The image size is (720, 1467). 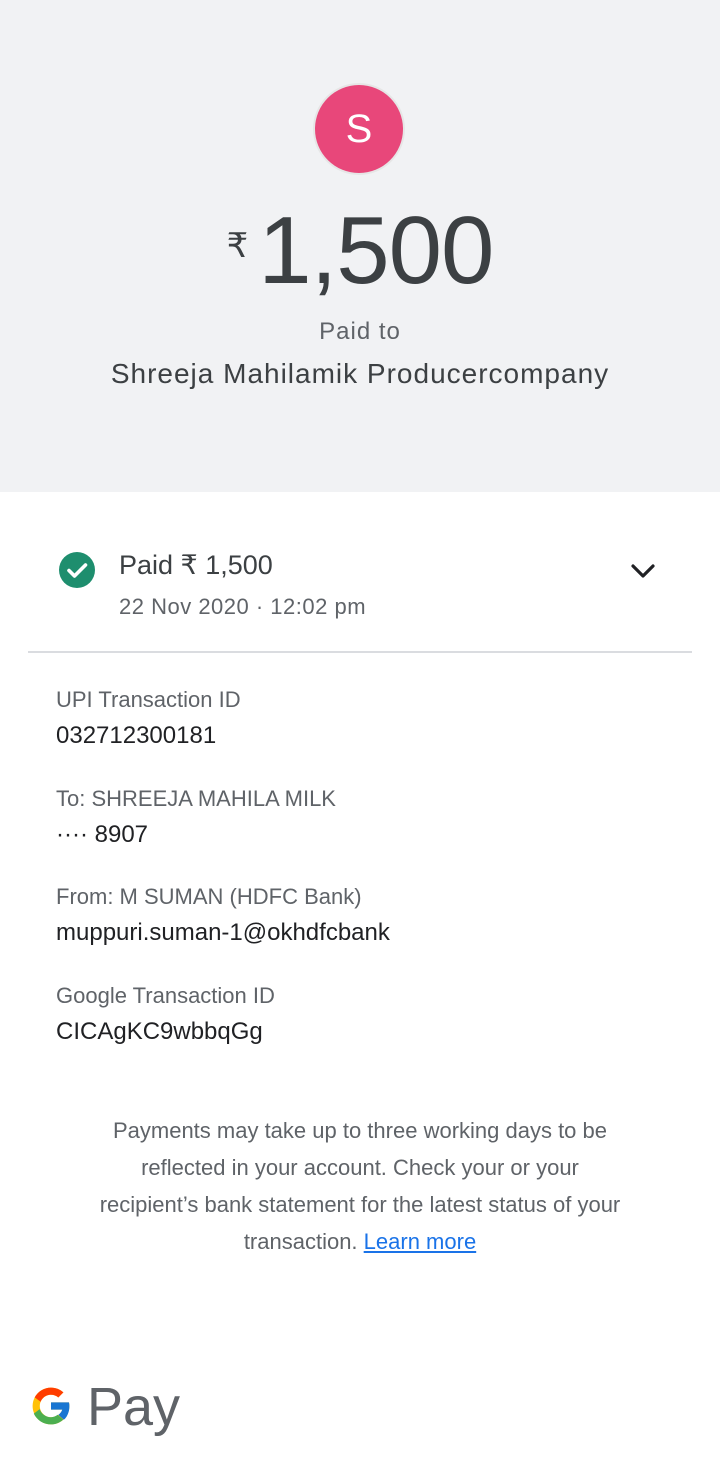 I want to click on detail-upi-transaction-id: UPI Transaction ID 032712300181, so click(x=366, y=719).